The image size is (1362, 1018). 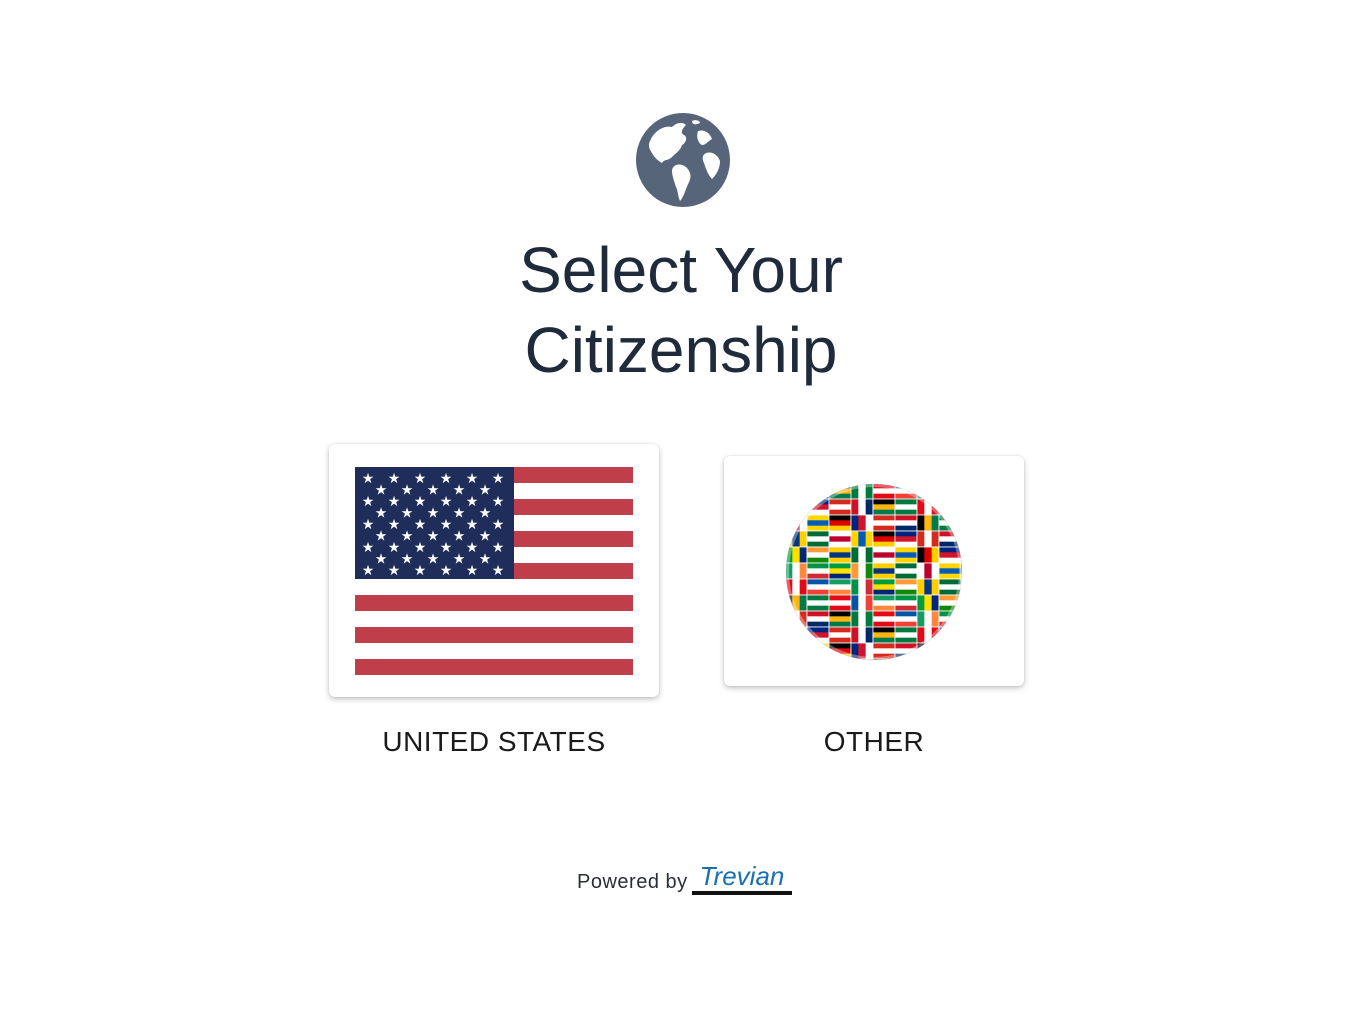 I want to click on other-label: OTHER, so click(x=874, y=742).